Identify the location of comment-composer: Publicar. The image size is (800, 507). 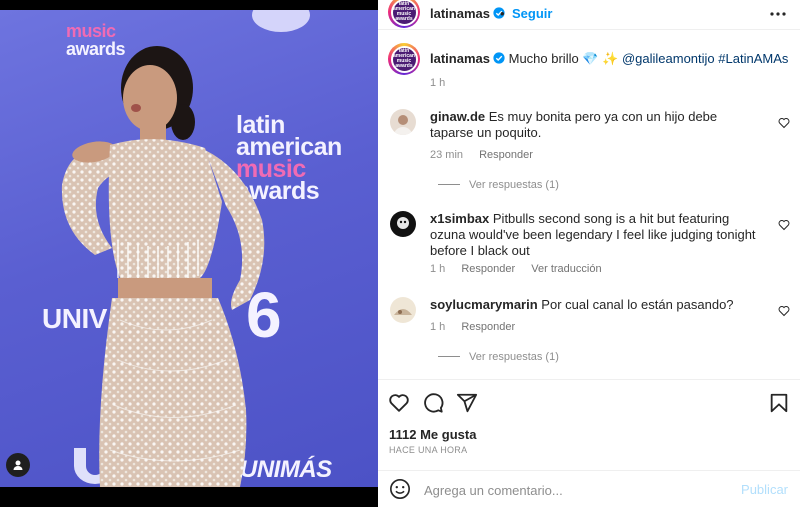
(589, 488).